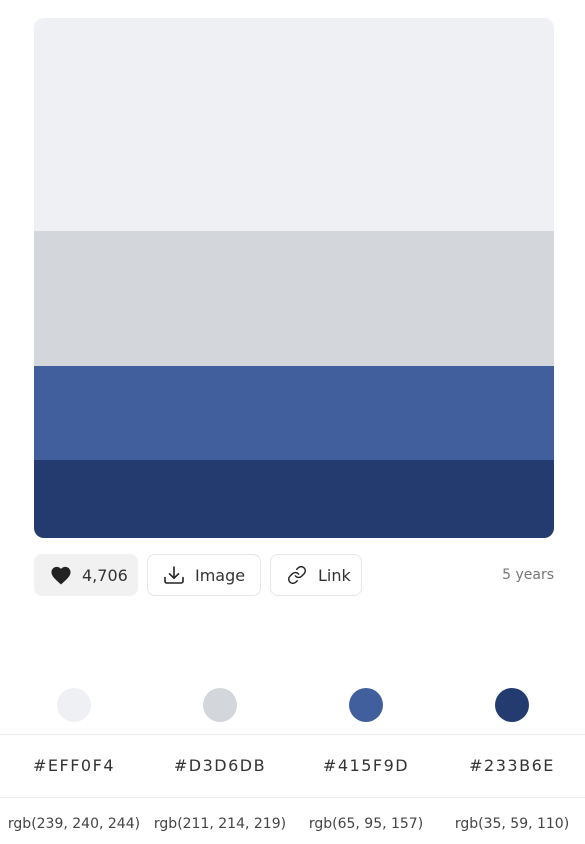 This screenshot has height=844, width=585. What do you see at coordinates (105, 575) in the screenshot?
I see `like-count: 4,706` at bounding box center [105, 575].